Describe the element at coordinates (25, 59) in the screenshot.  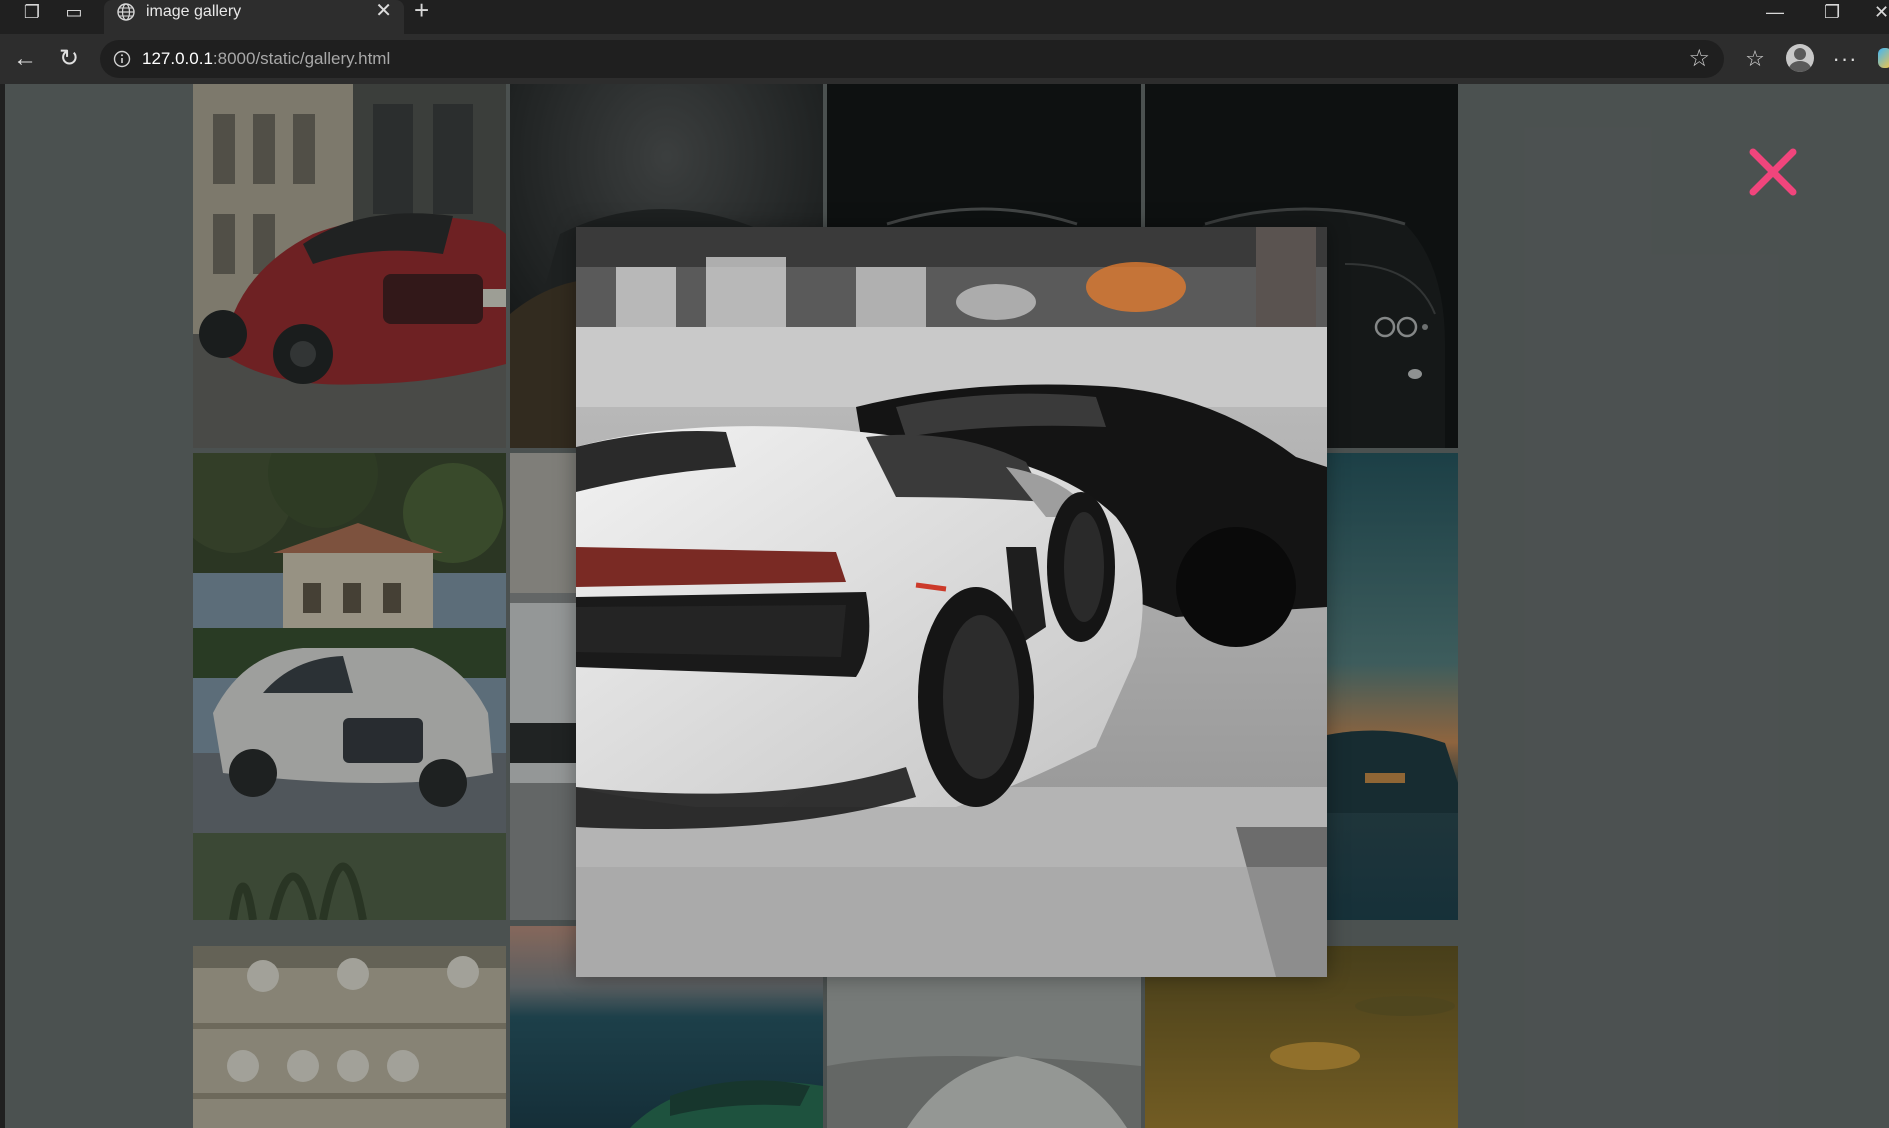
I see `back-button: ←` at that location.